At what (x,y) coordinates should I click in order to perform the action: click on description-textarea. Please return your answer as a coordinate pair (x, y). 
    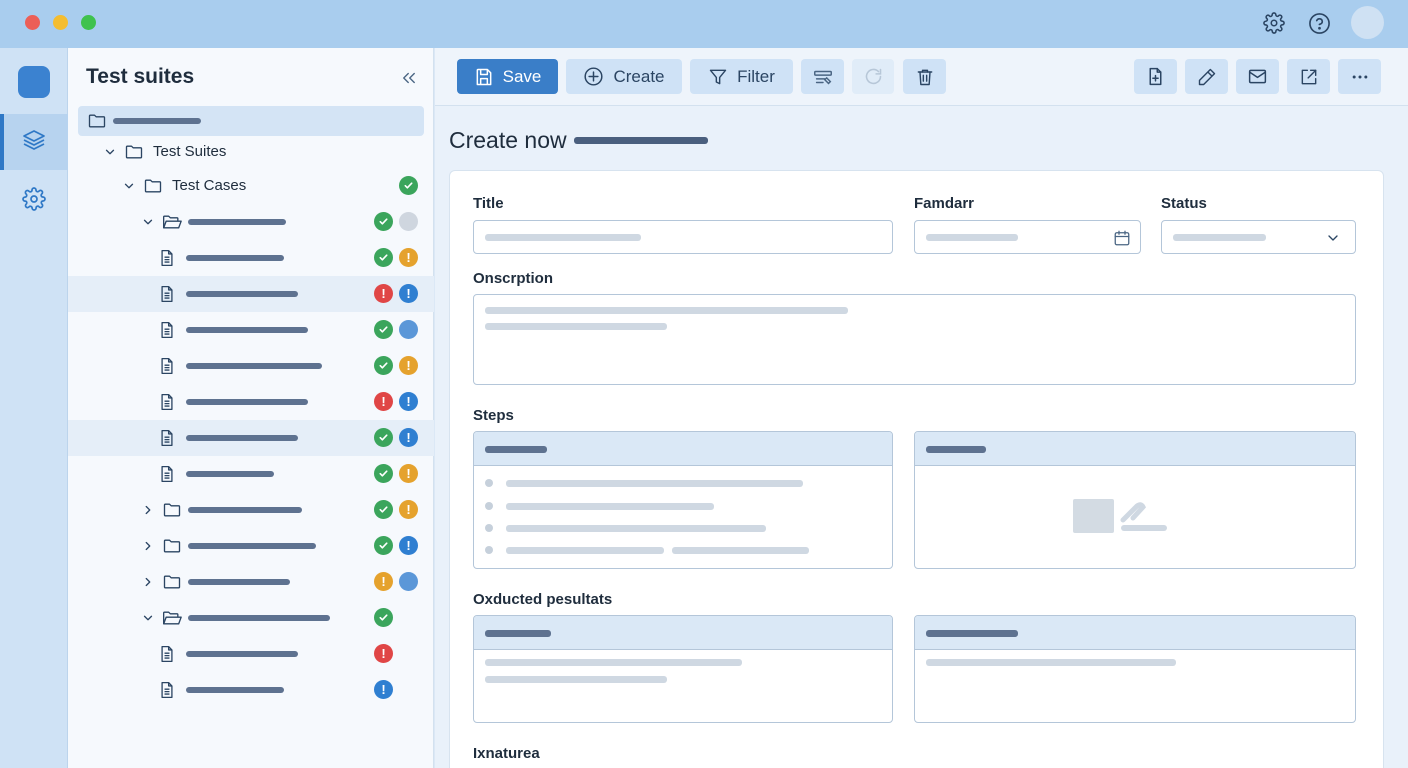
    Looking at the image, I should click on (914, 339).